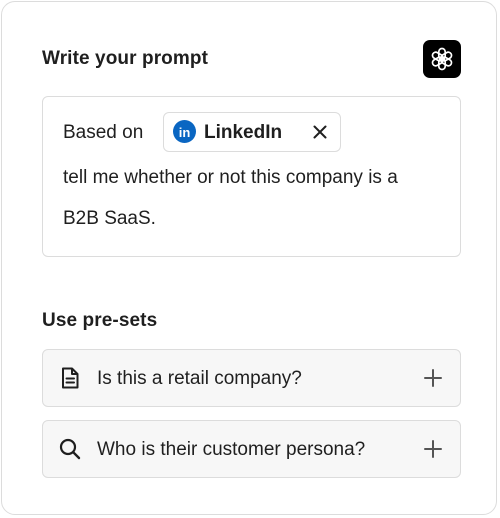 The image size is (500, 518). Describe the element at coordinates (103, 132) in the screenshot. I see `prompt-text-segment: Based on` at that location.